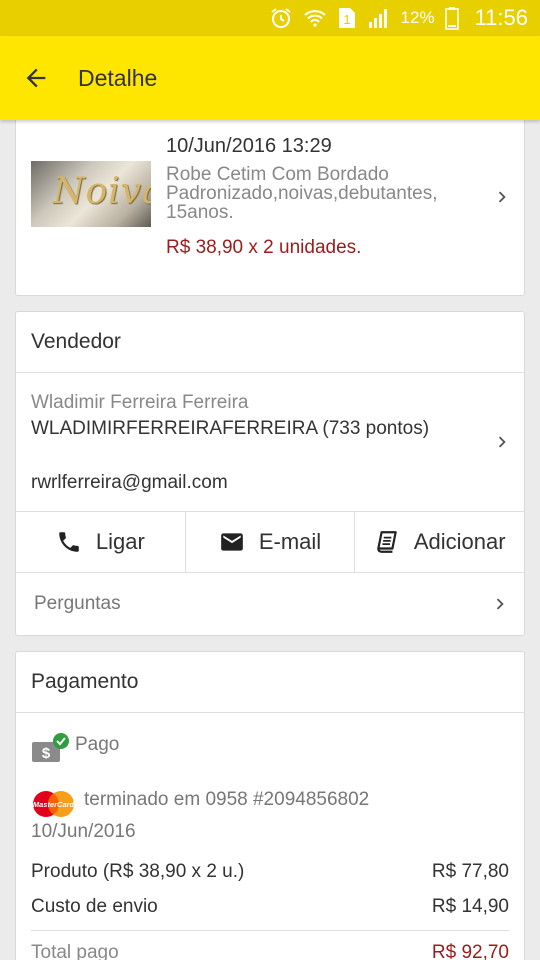 Image resolution: width=540 pixels, height=960 pixels. What do you see at coordinates (501, 17) in the screenshot?
I see `clock: 11:56` at bounding box center [501, 17].